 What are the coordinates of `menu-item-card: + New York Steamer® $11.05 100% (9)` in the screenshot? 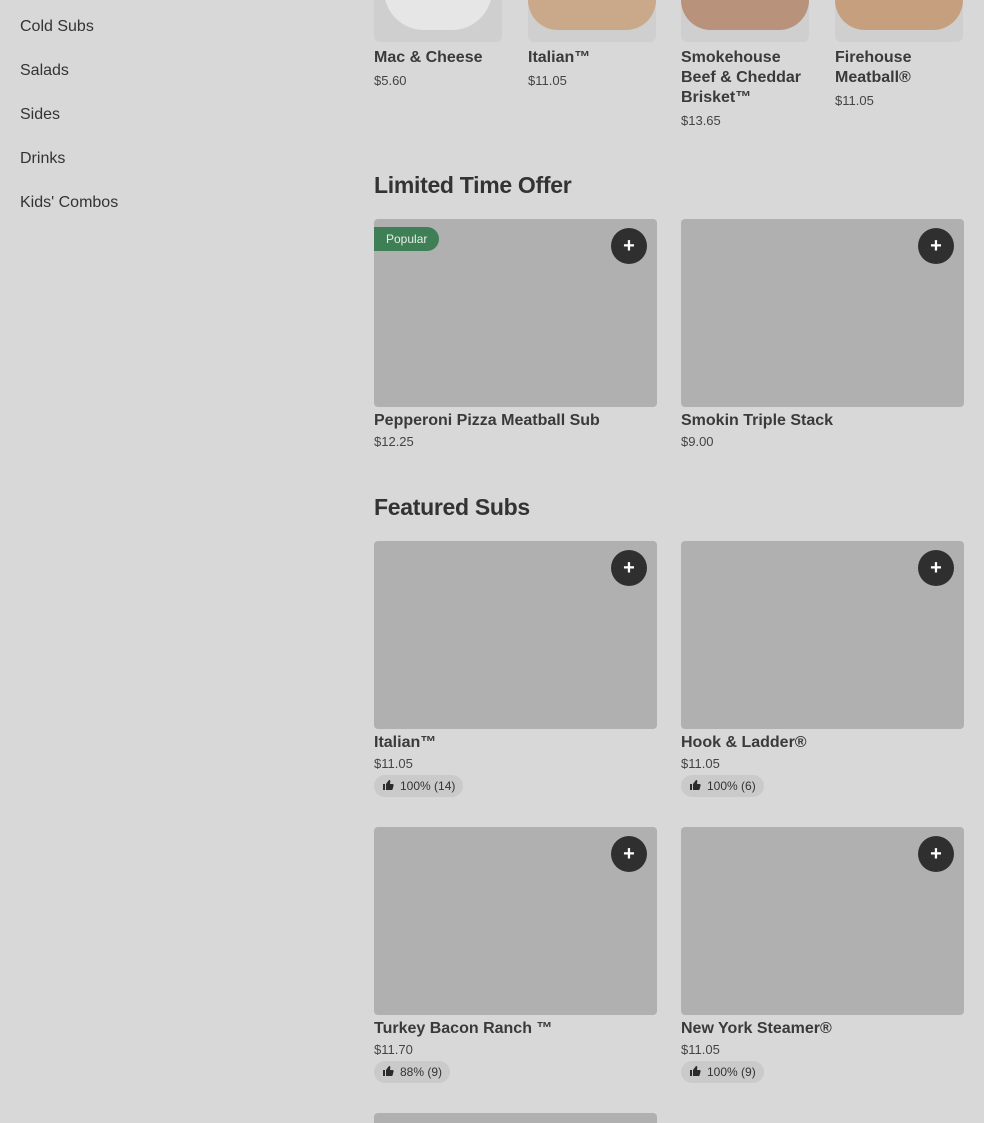 It's located at (822, 955).